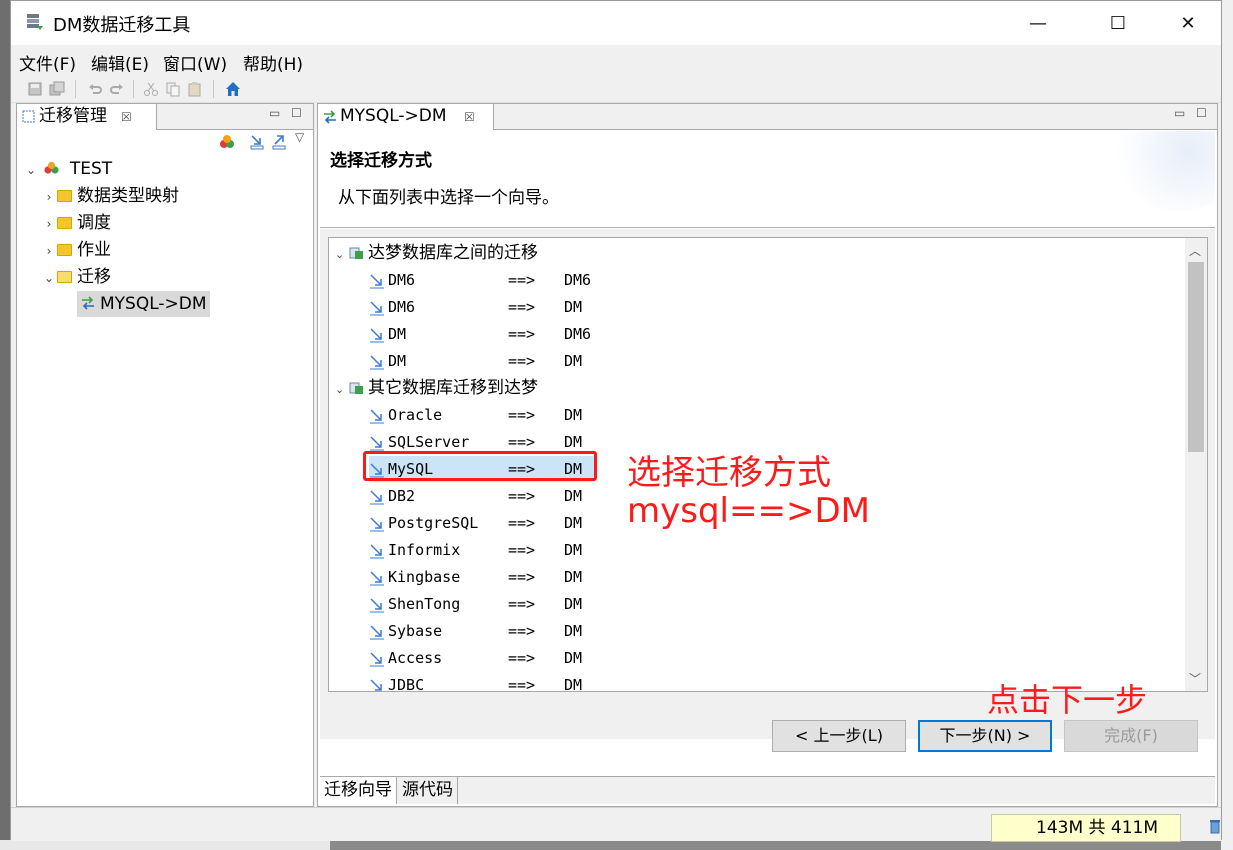 This screenshot has width=1233, height=850. What do you see at coordinates (94, 250) in the screenshot?
I see `tree-node-label: 作业` at bounding box center [94, 250].